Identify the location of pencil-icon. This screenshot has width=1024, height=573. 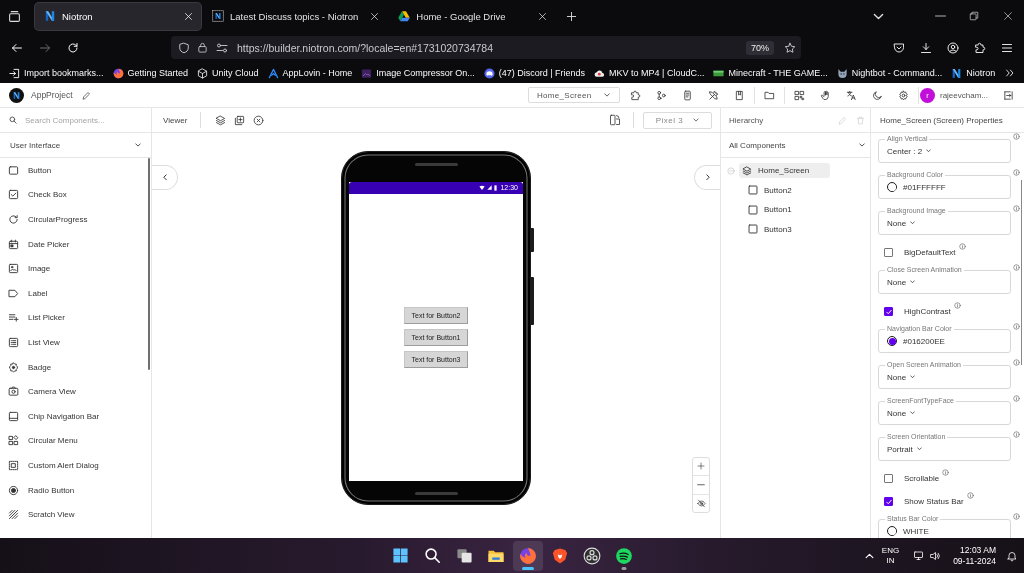
(86, 95).